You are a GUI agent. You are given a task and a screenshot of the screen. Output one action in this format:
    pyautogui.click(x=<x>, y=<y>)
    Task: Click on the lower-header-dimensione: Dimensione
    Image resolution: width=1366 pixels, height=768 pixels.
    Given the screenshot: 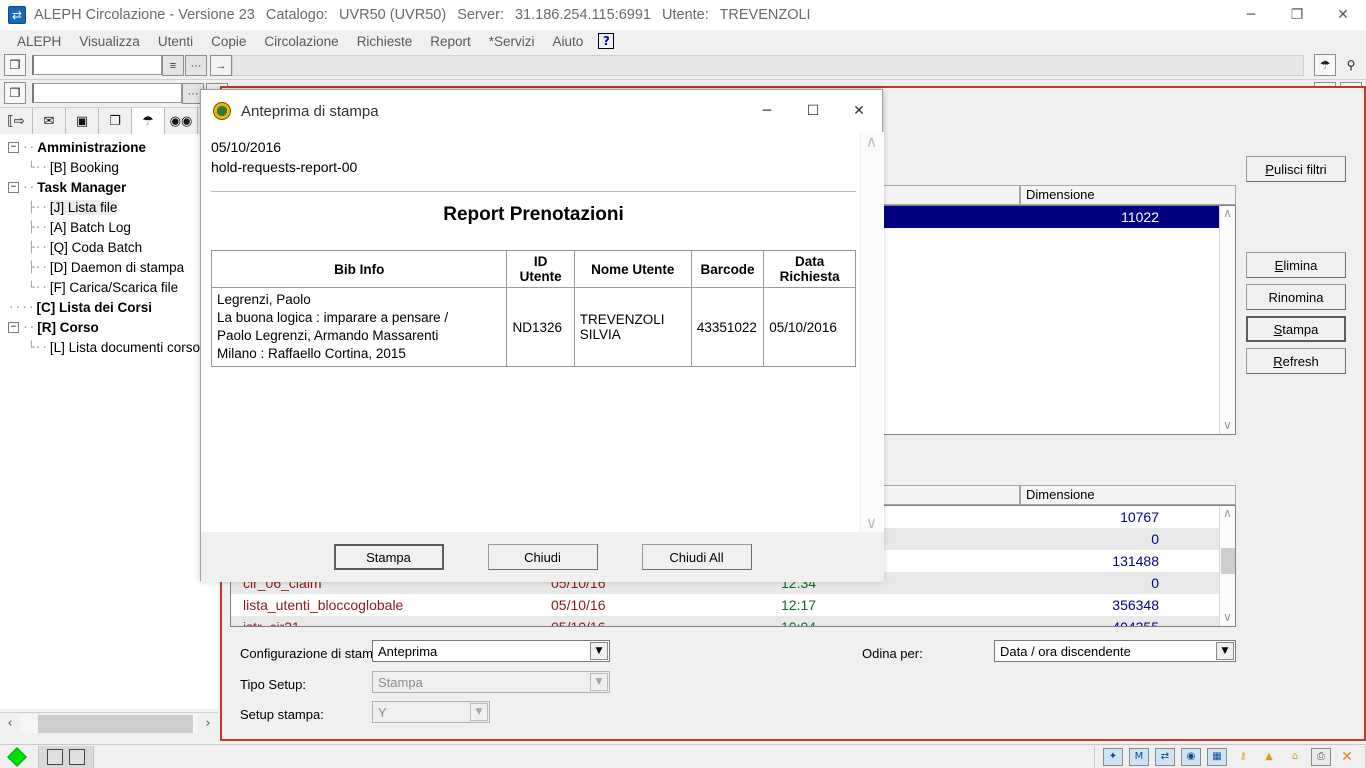 What is the action you would take?
    pyautogui.click(x=1128, y=495)
    